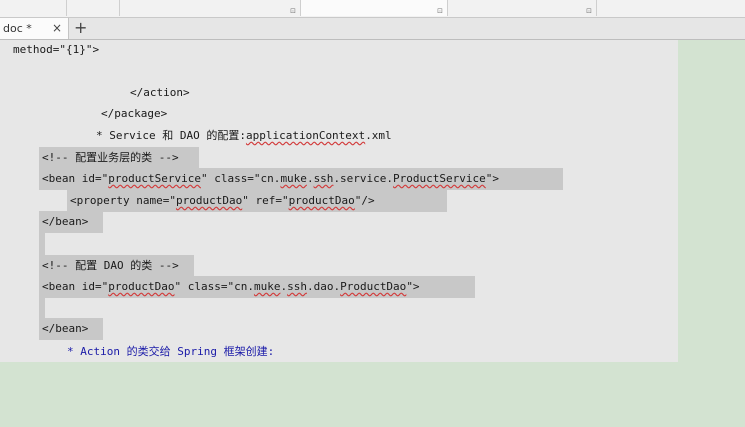  What do you see at coordinates (110, 265) in the screenshot?
I see `code-line: <!-- 配置 DAO 的类 -->` at bounding box center [110, 265].